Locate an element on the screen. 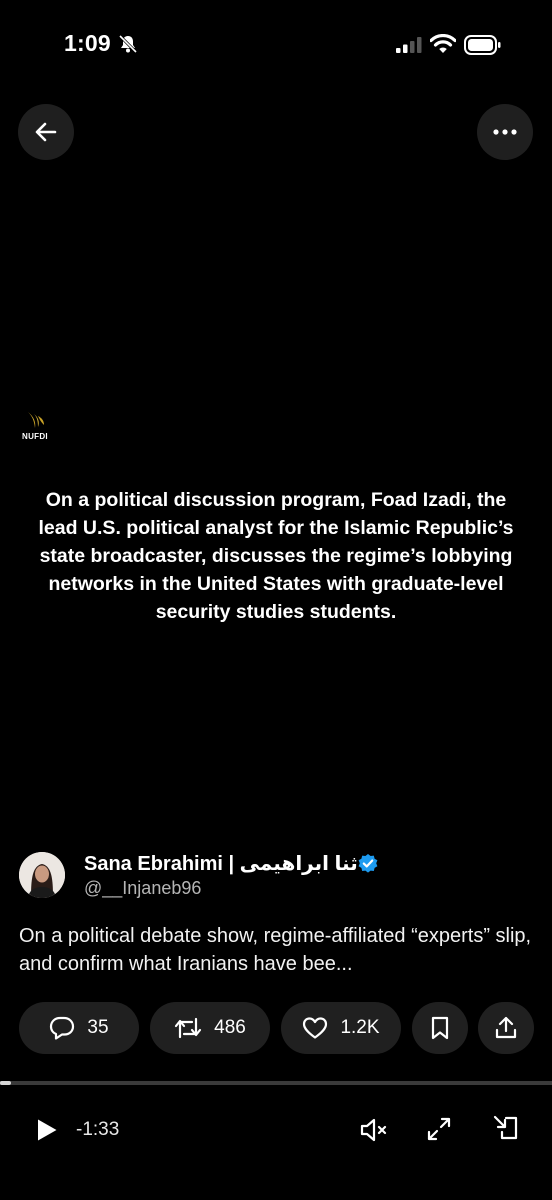  share-button is located at coordinates (506, 1028).